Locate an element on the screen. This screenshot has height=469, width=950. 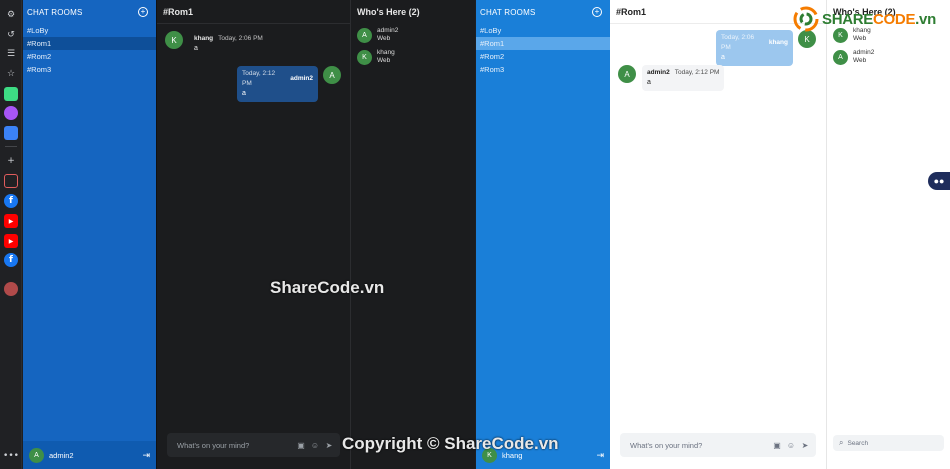
room-list: #LoBy #Rom1 #Rom2 #Rom3 is located at coordinates (89, 50).